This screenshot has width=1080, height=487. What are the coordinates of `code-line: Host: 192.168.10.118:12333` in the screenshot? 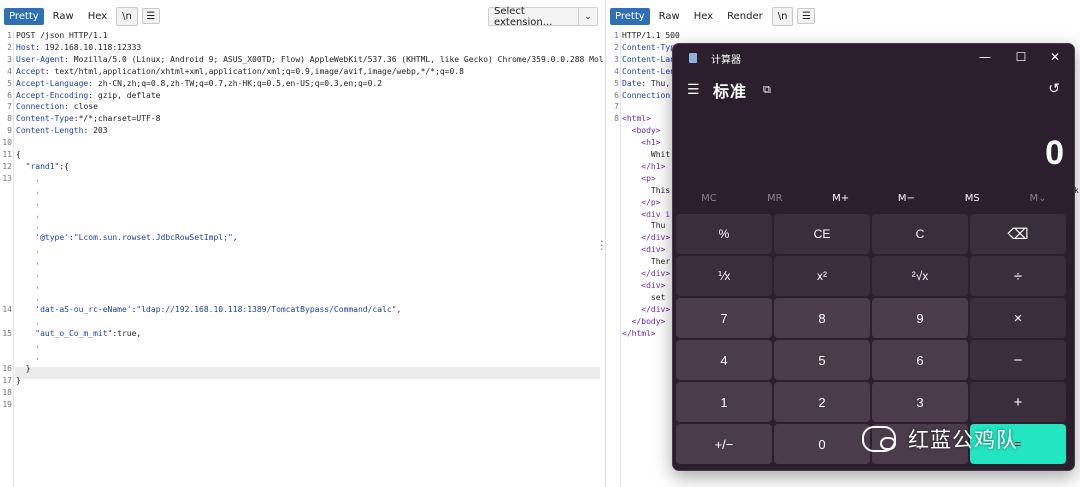 It's located at (78, 48).